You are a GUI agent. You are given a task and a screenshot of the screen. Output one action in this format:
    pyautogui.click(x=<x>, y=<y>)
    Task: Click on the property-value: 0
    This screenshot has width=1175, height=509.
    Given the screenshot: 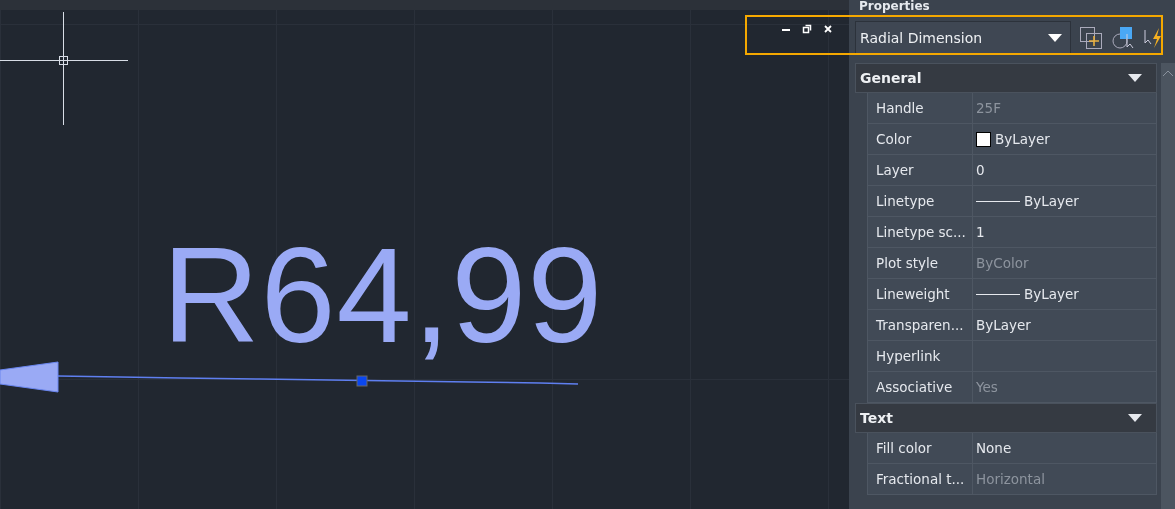 What is the action you would take?
    pyautogui.click(x=980, y=170)
    